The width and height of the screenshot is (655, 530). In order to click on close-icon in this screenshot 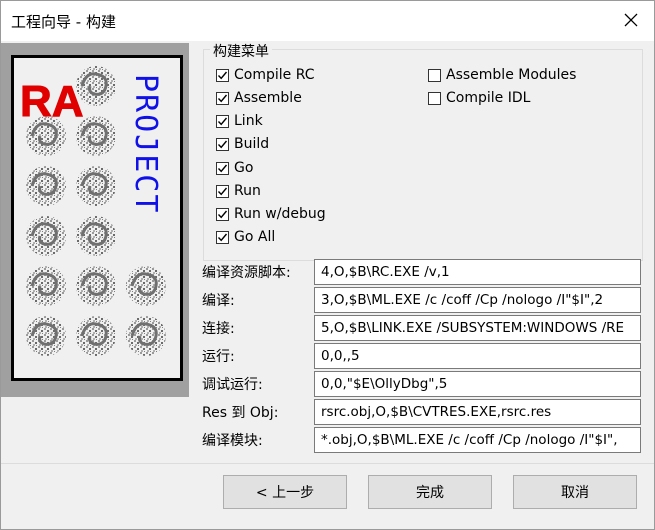, I will do `click(631, 20)`.